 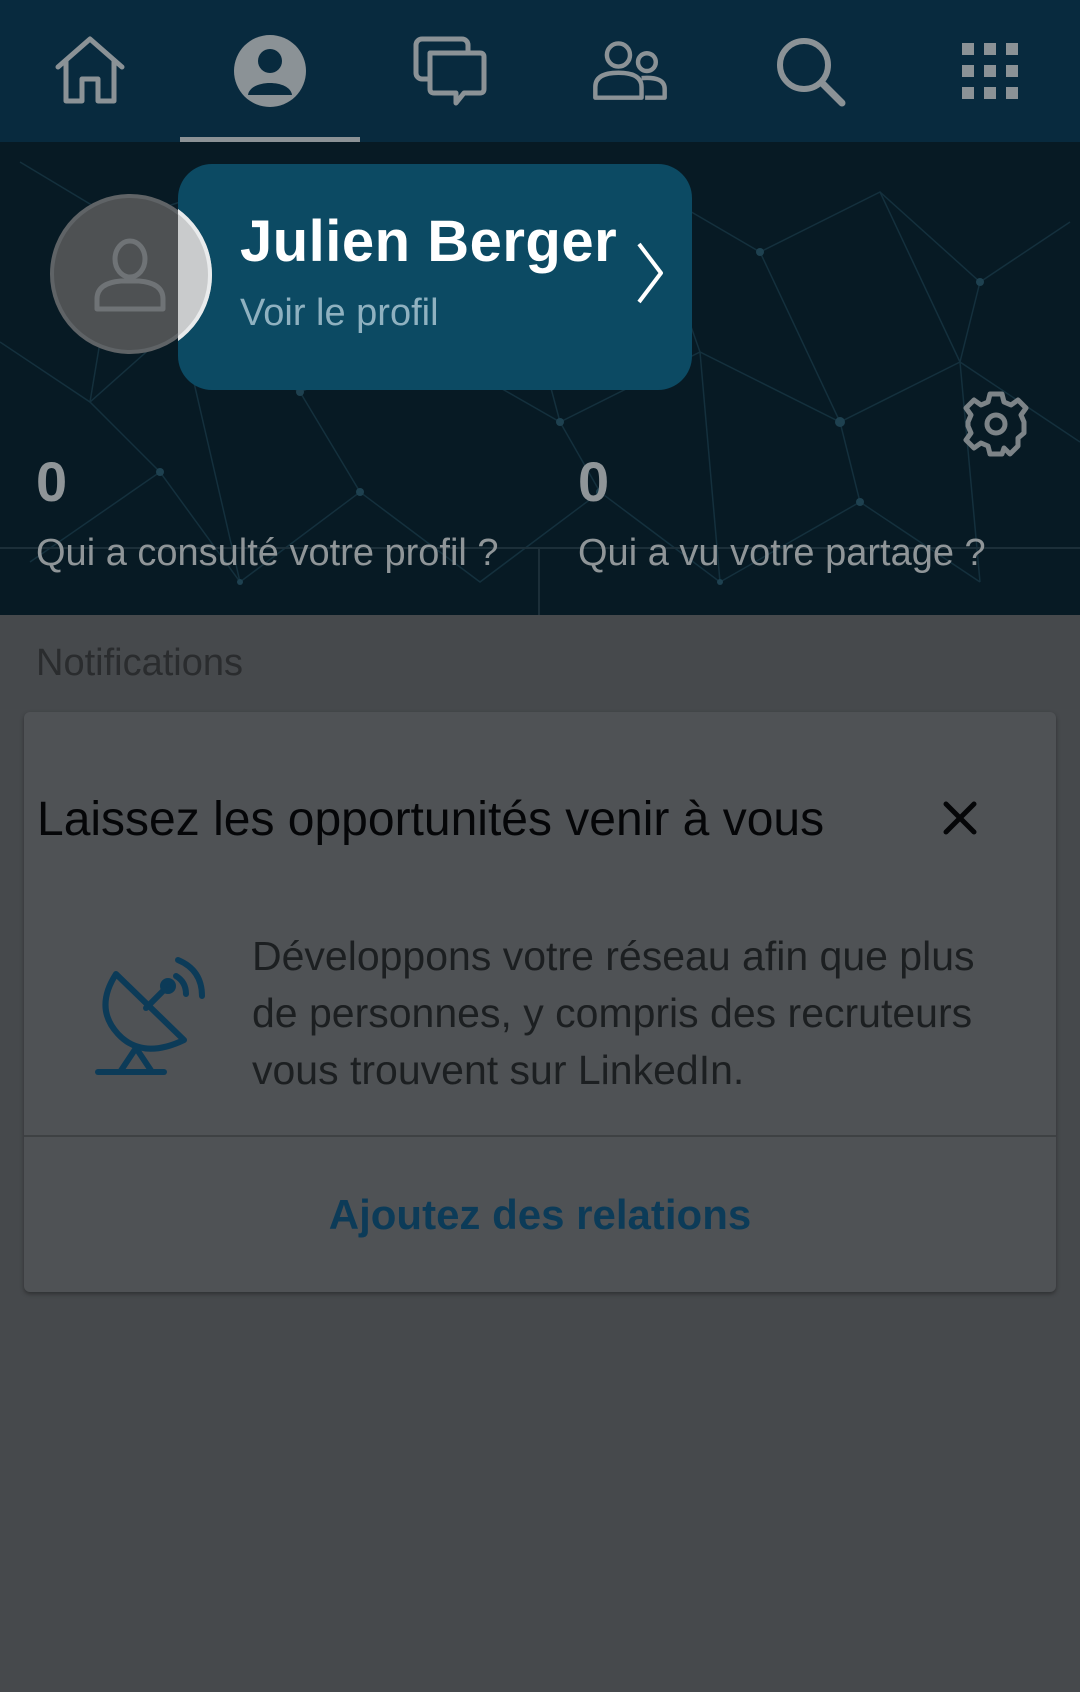 What do you see at coordinates (139, 663) in the screenshot?
I see `notifications-section-title: Notifications` at bounding box center [139, 663].